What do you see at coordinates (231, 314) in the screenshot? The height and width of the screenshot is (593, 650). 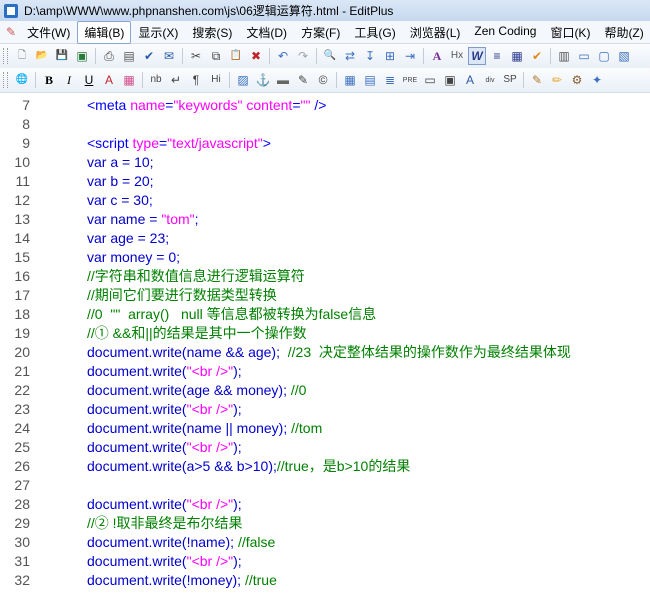 I see `code-line: //0 "" array() null 等信息都被转换为false信息` at bounding box center [231, 314].